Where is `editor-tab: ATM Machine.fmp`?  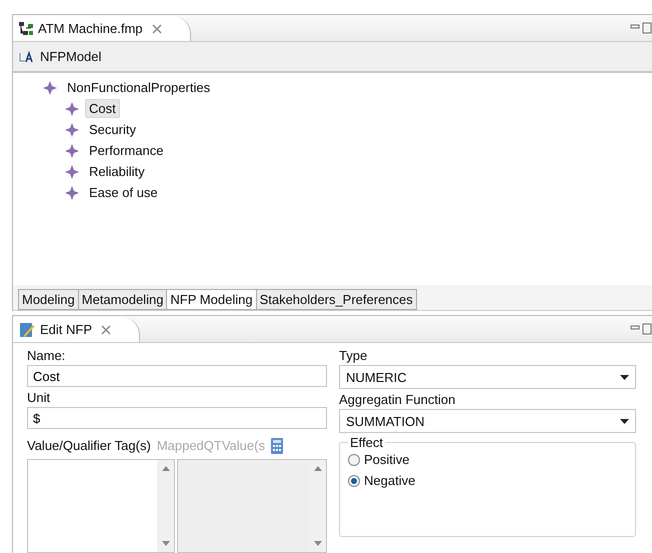 editor-tab: ATM Machine.fmp is located at coordinates (102, 28).